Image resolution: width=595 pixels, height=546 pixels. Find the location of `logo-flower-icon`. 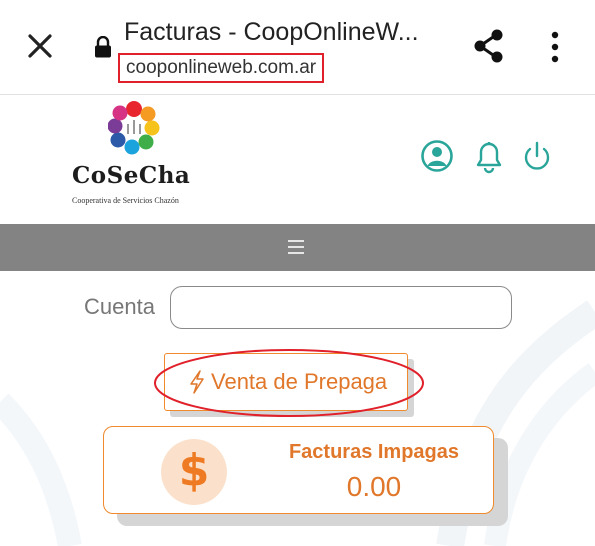

logo-flower-icon is located at coordinates (134, 128).